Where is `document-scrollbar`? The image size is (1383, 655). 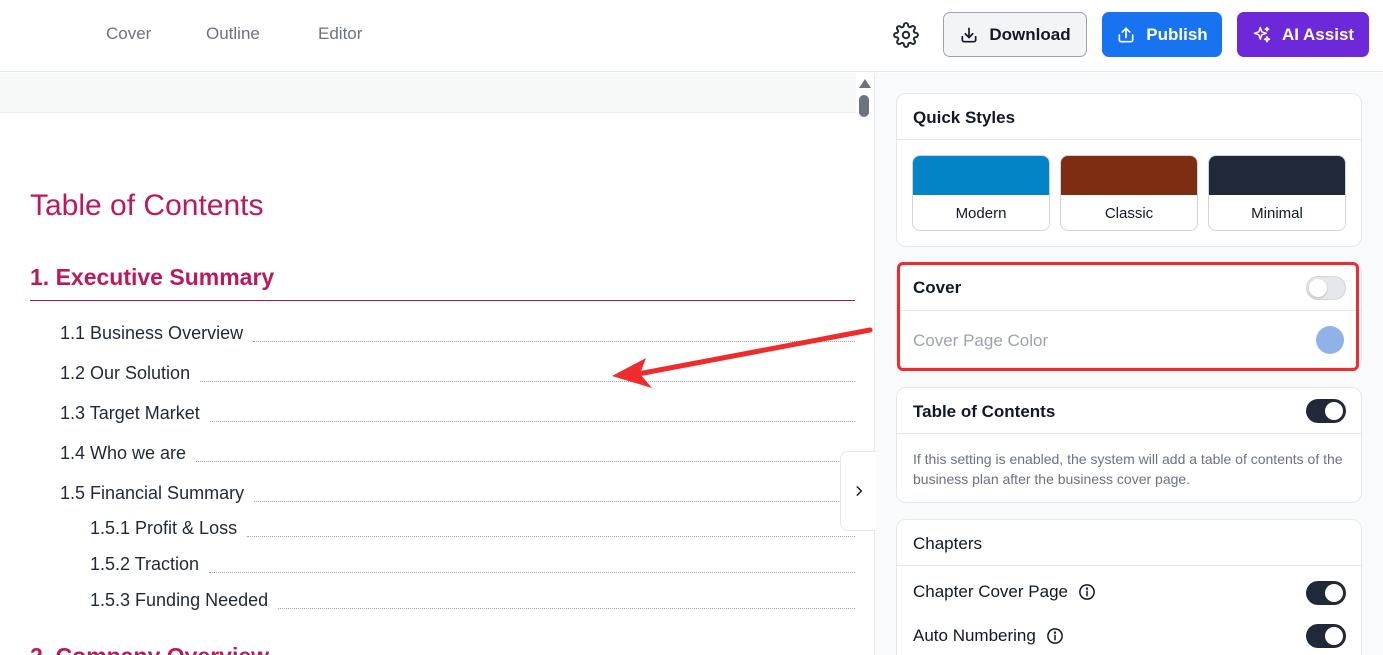 document-scrollbar is located at coordinates (865, 364).